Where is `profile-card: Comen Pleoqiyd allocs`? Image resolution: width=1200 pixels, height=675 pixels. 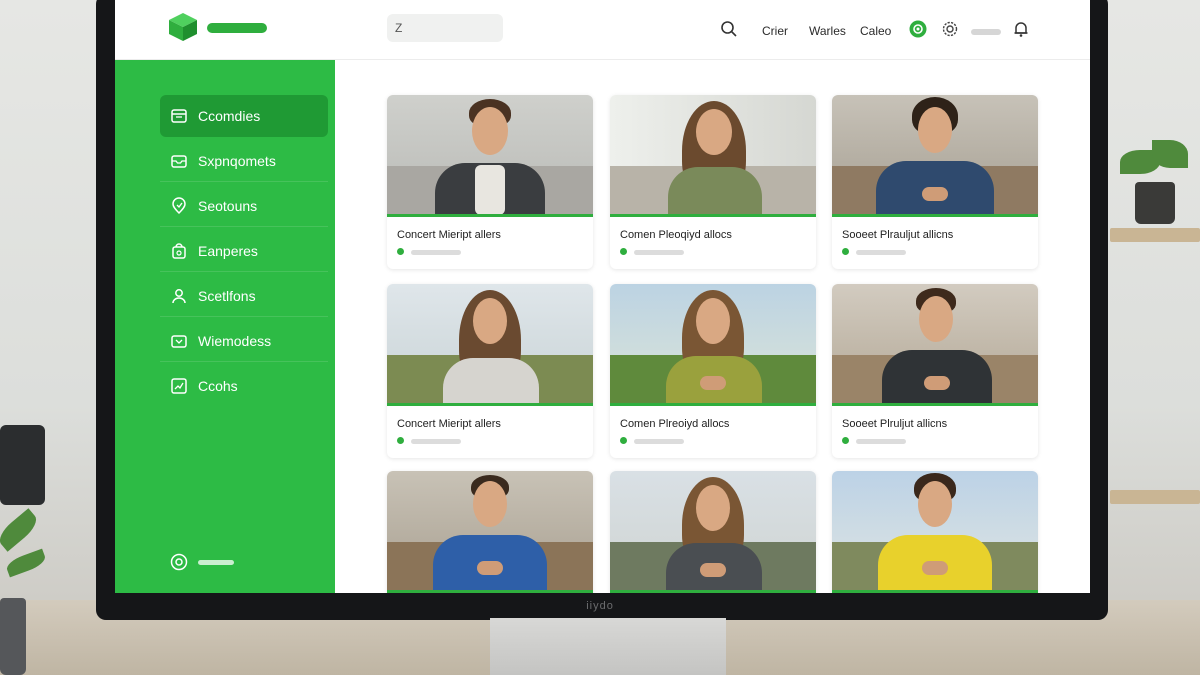 profile-card: Comen Pleoqiyd allocs is located at coordinates (713, 182).